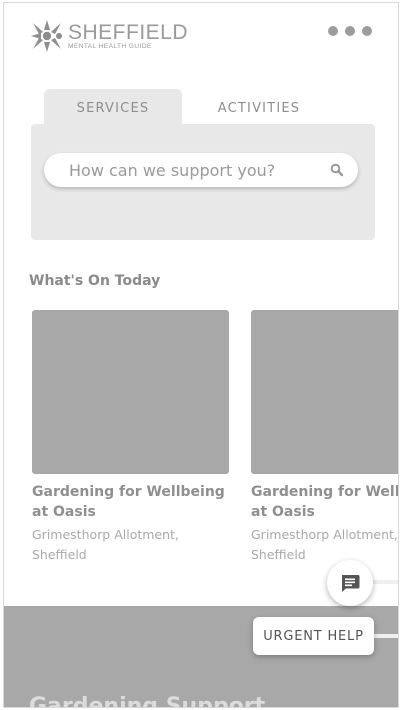 This screenshot has height=710, width=403. What do you see at coordinates (46, 36) in the screenshot?
I see `logo-mark-icon` at bounding box center [46, 36].